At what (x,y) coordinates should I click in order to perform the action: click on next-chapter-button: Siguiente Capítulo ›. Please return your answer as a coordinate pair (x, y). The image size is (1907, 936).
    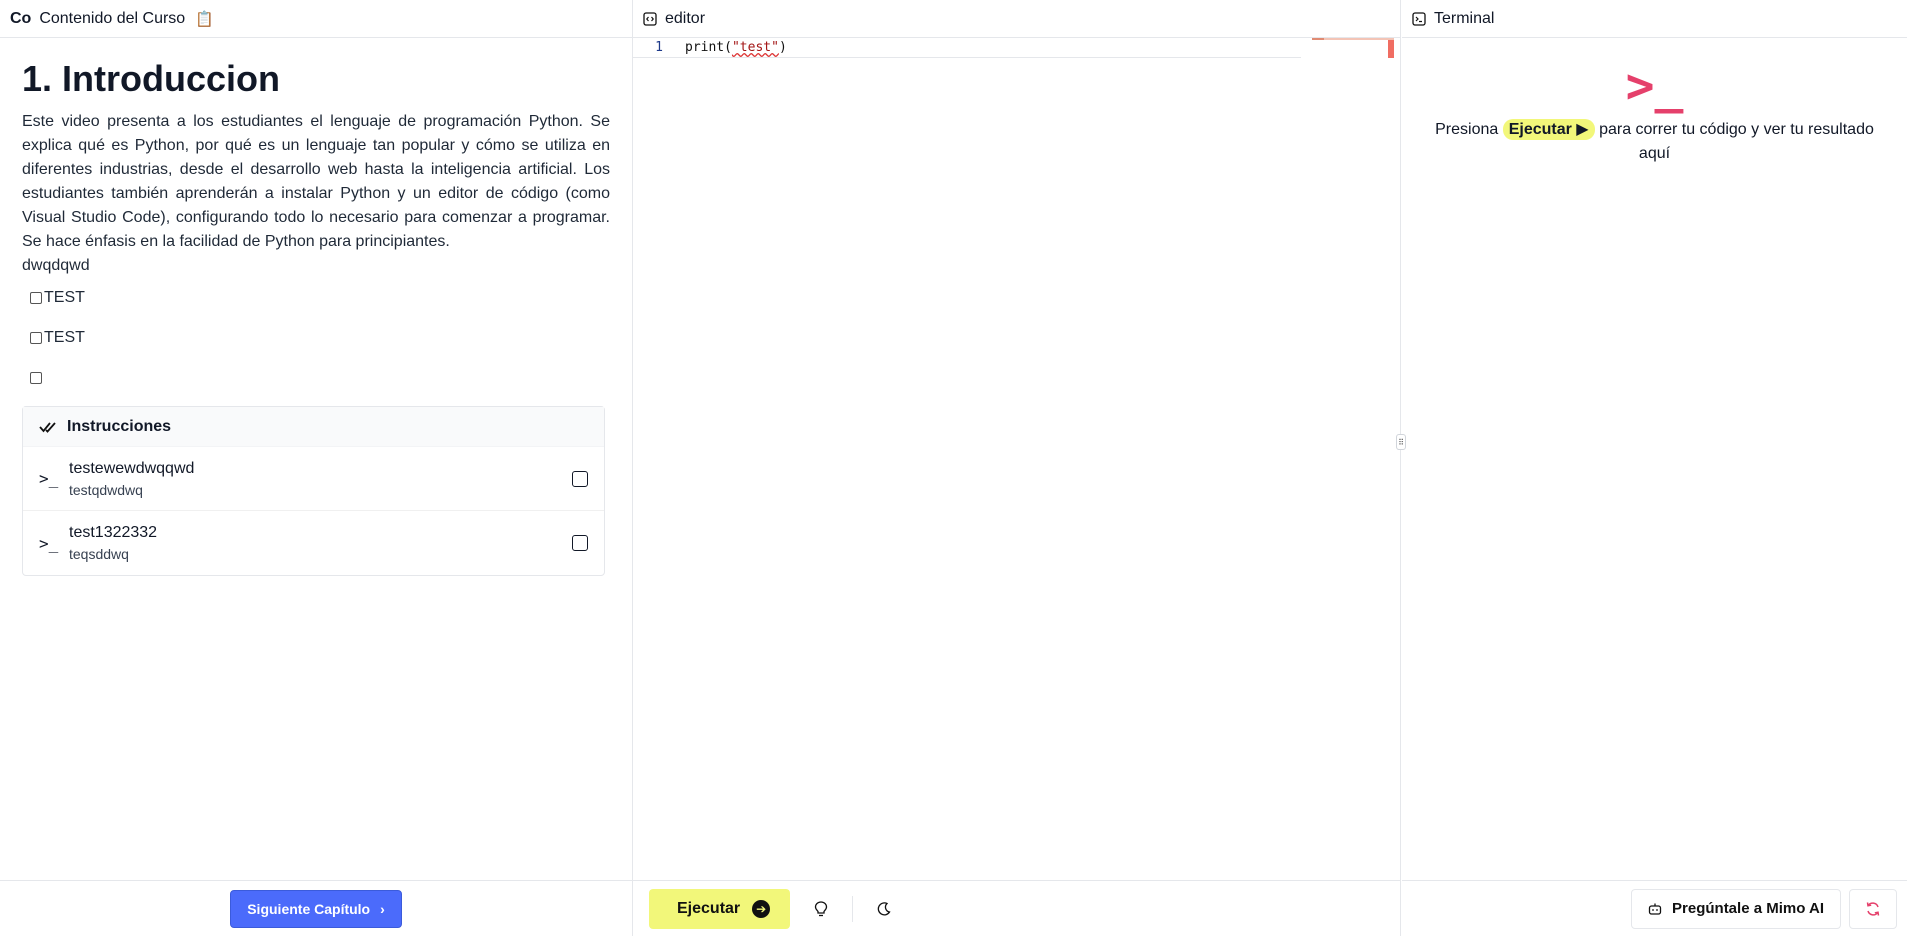
    Looking at the image, I should click on (316, 908).